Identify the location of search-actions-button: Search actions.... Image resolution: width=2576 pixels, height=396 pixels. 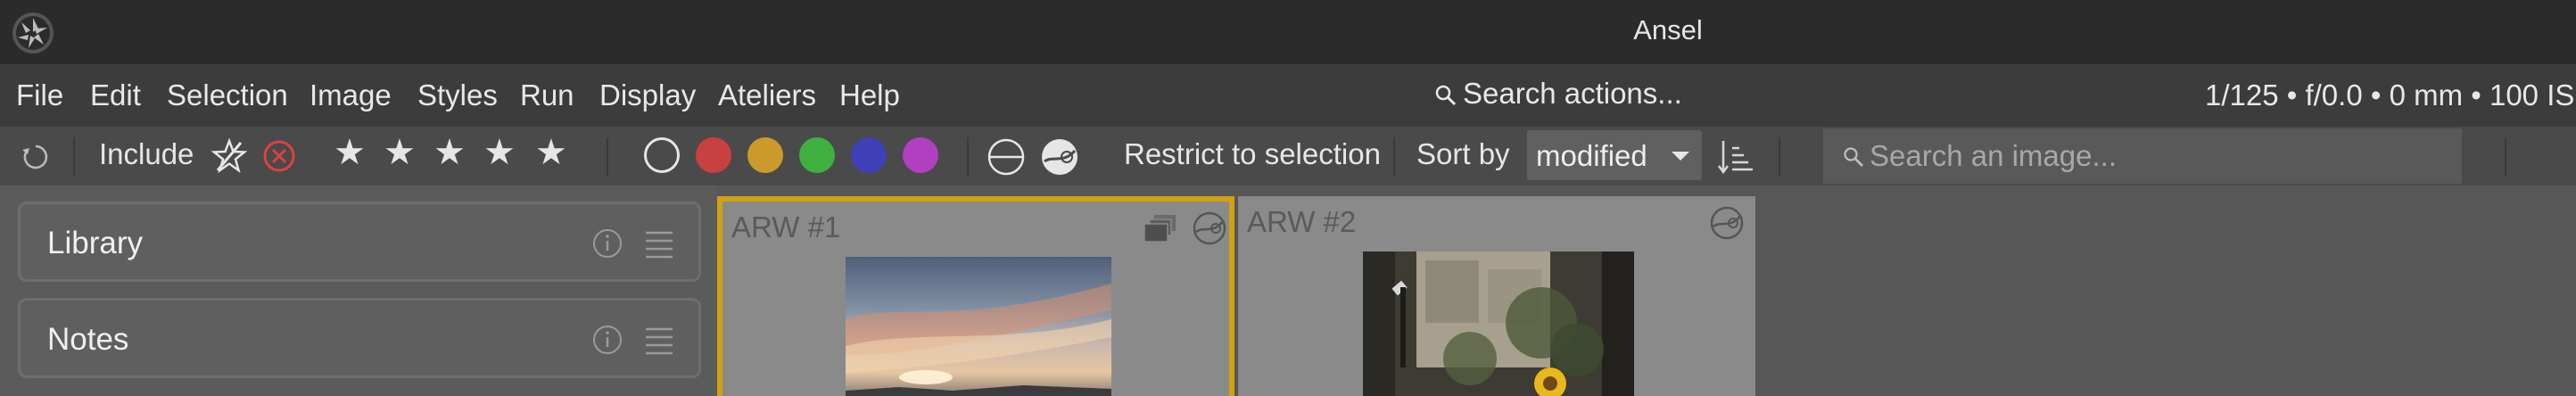
(1558, 94).